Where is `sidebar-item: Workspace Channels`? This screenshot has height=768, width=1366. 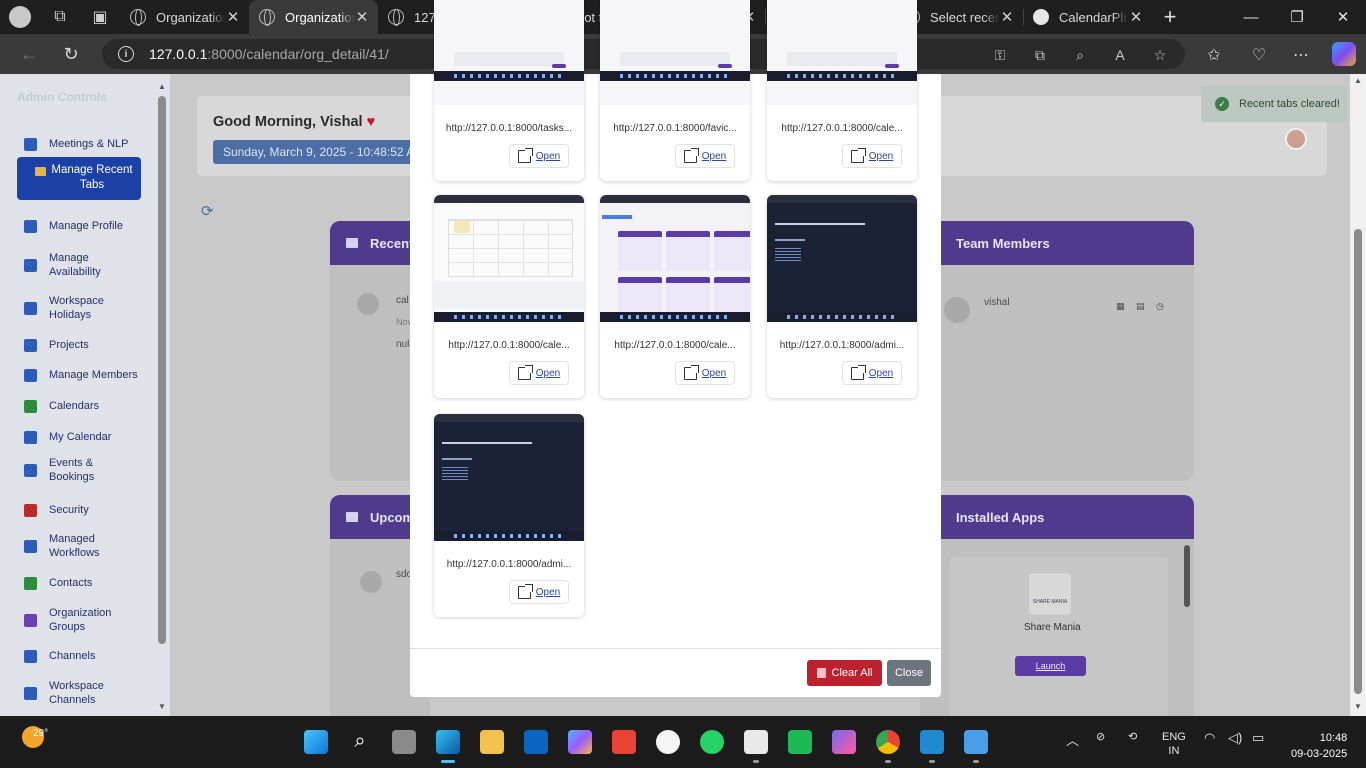 sidebar-item: Workspace Channels is located at coordinates (81, 693).